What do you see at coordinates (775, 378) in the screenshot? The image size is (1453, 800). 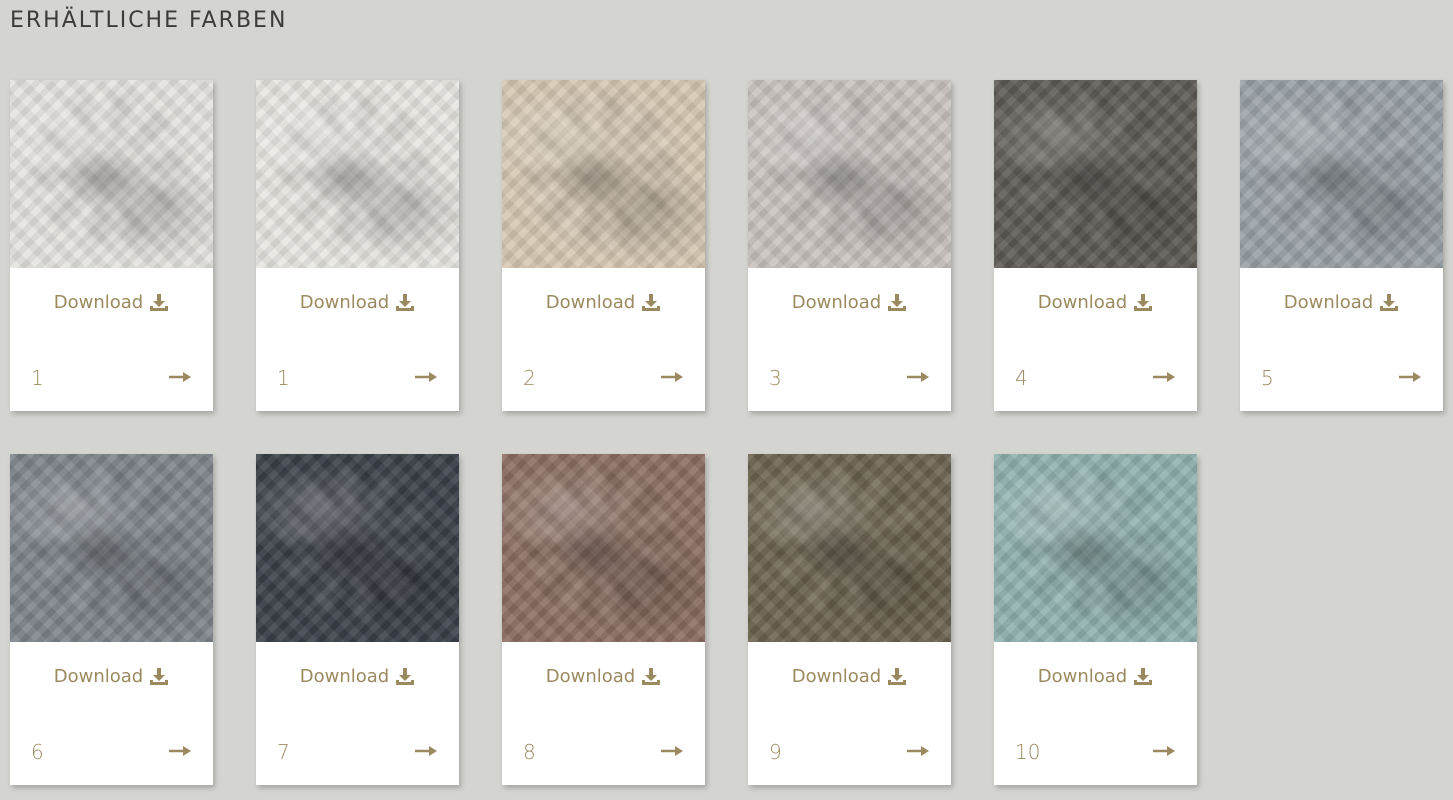 I see `color-number: 3` at bounding box center [775, 378].